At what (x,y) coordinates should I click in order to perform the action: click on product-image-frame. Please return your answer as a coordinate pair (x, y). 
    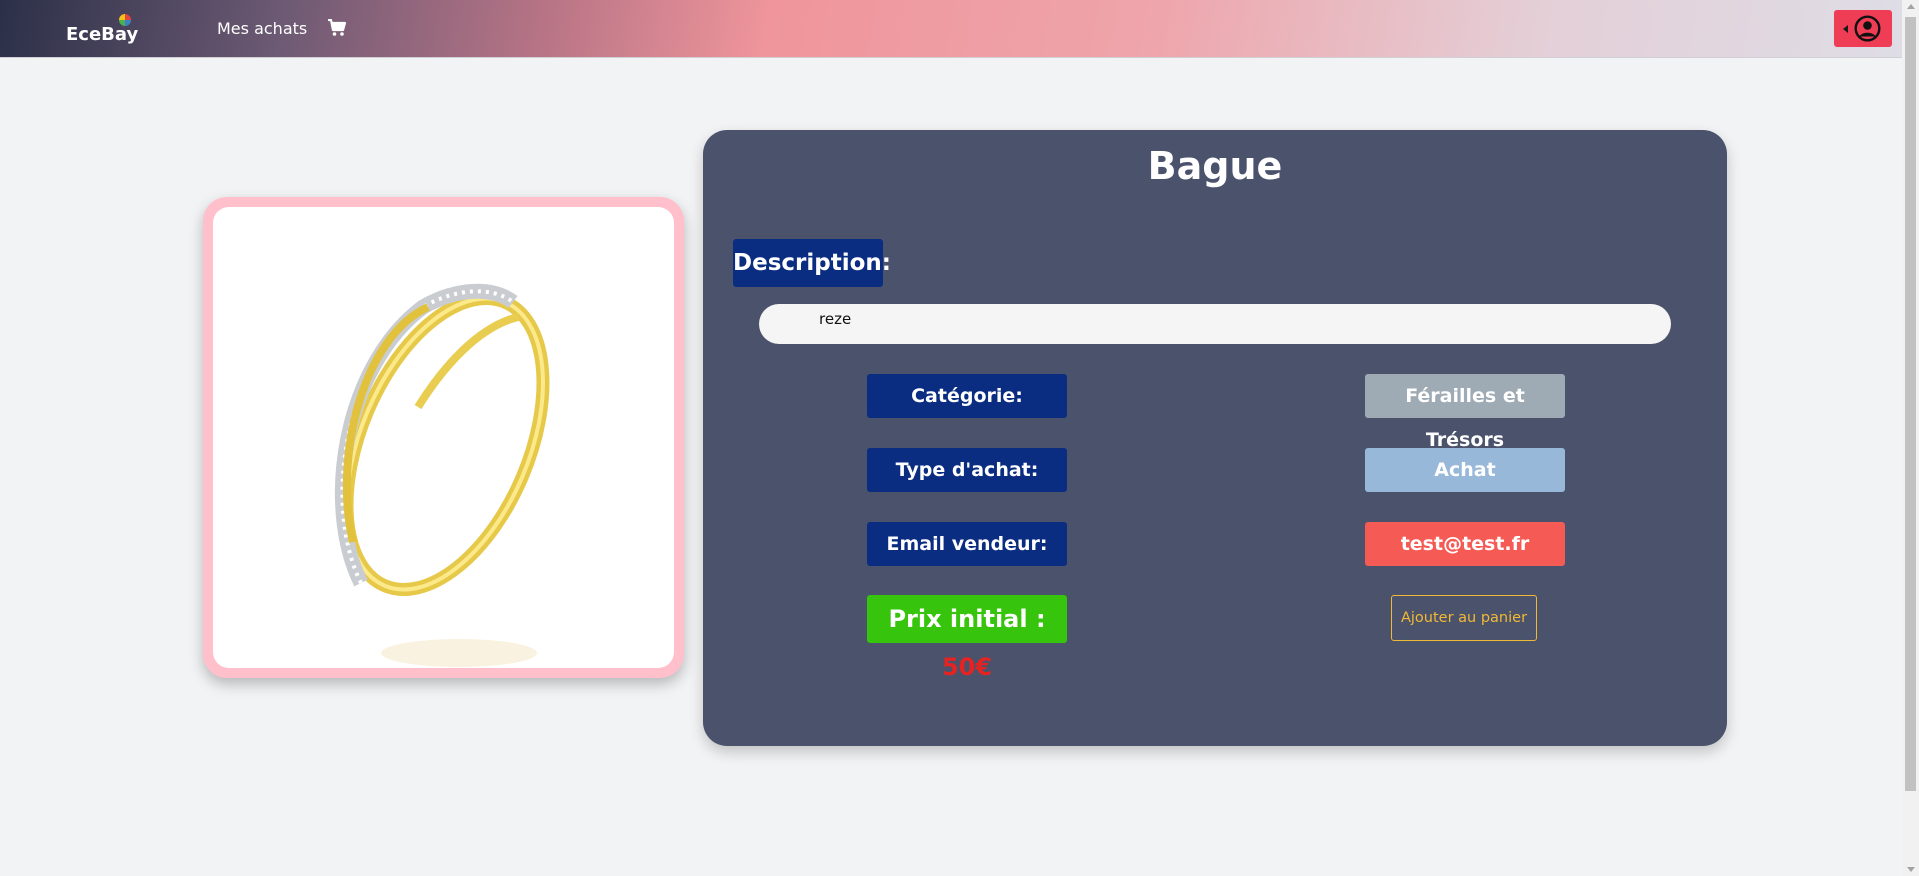
    Looking at the image, I should click on (443, 437).